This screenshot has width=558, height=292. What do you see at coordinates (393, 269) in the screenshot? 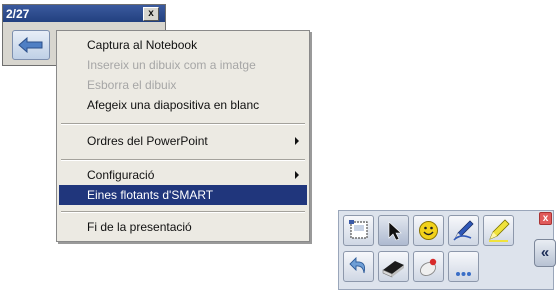
I see `eraser-icon` at bounding box center [393, 269].